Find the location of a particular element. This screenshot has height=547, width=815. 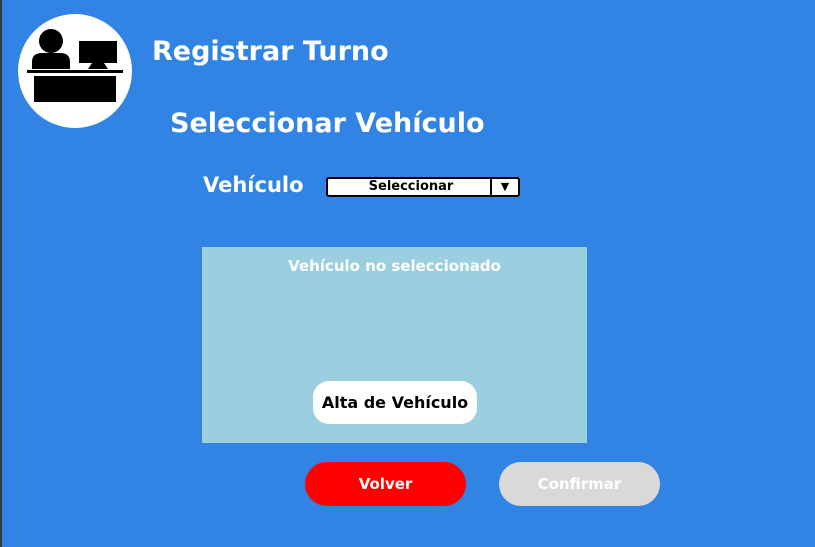

vehicle-select: Seleccionar ▼ is located at coordinates (423, 187).